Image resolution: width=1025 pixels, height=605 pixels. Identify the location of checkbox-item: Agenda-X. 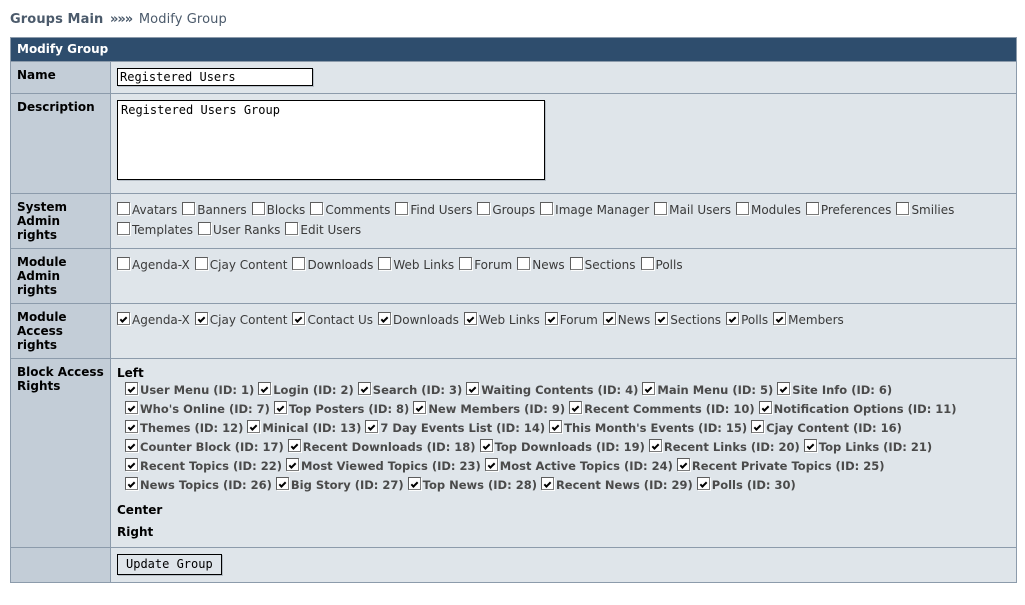
(153, 319).